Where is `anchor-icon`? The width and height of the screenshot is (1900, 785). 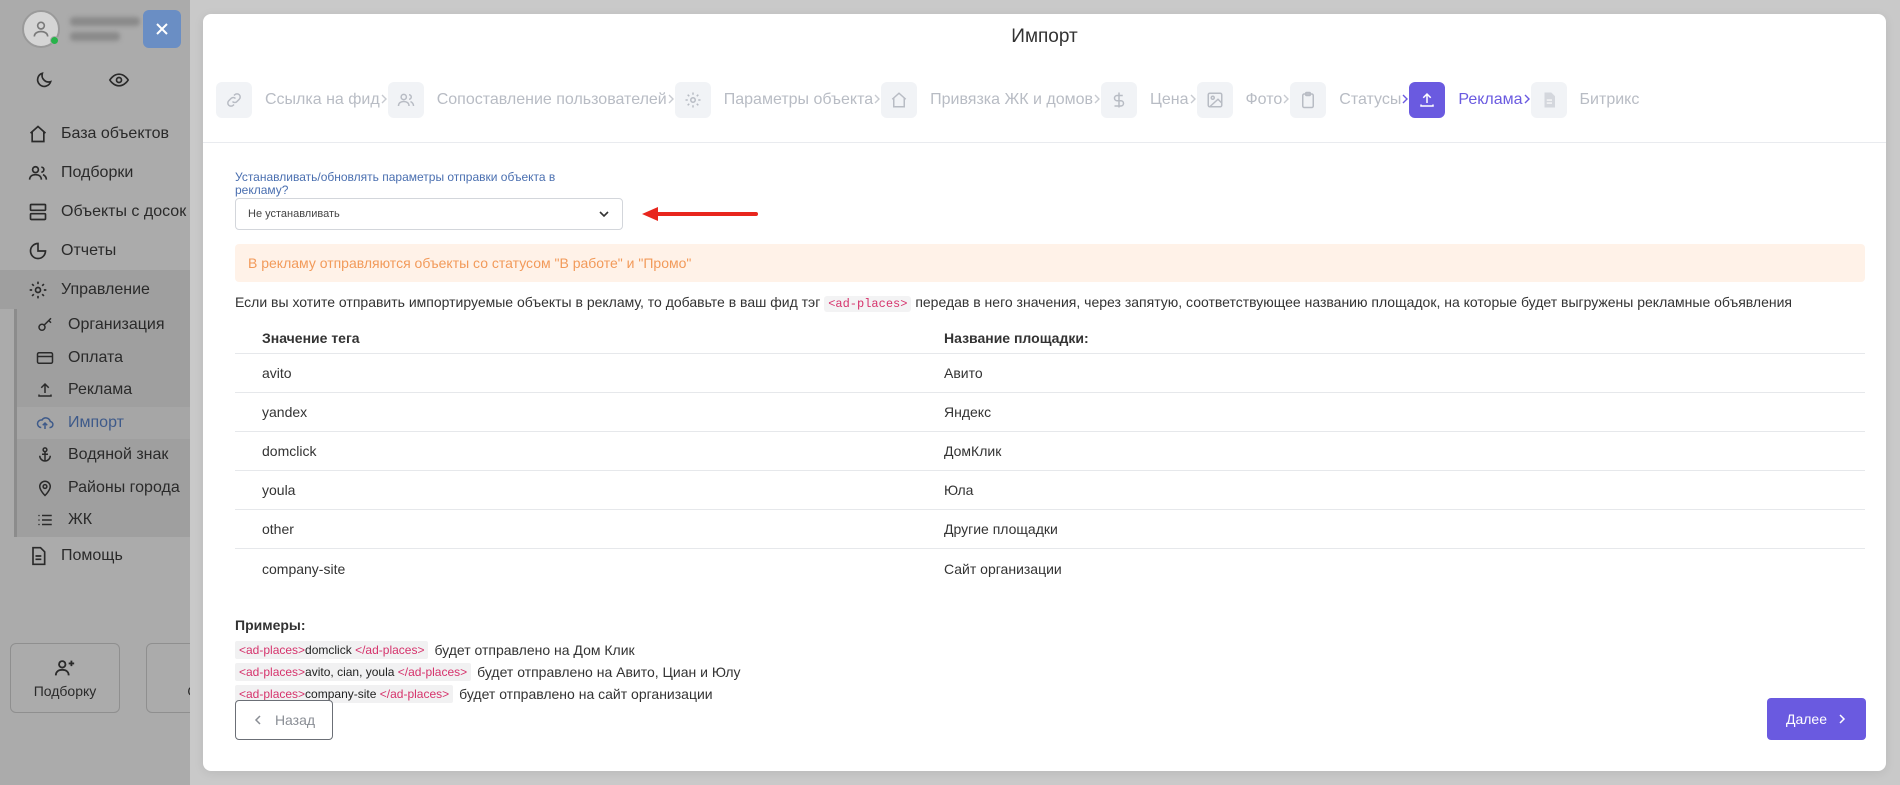
anchor-icon is located at coordinates (45, 454).